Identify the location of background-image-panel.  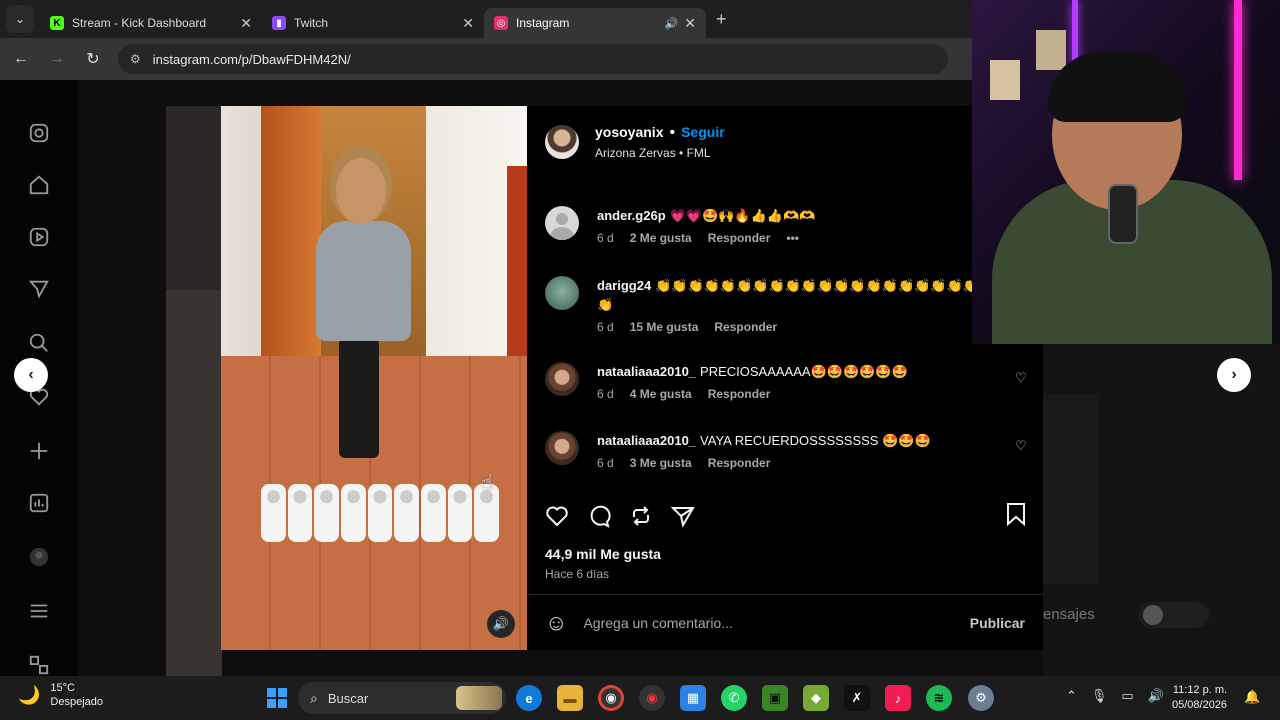
(1071, 489).